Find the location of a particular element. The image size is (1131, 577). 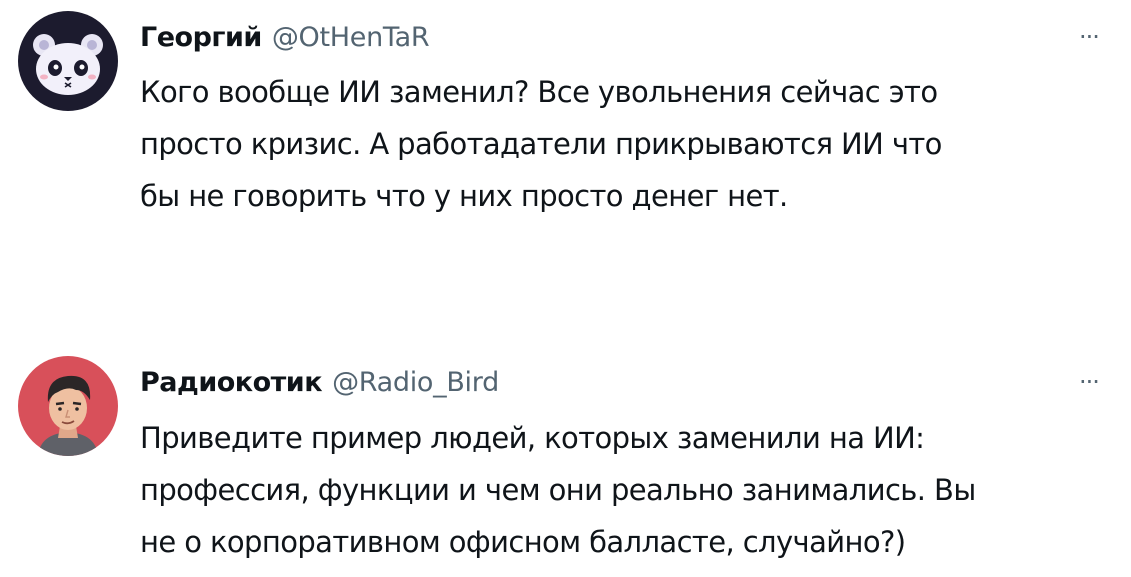

tweet-header: Радиокотик @Radio_Bird is located at coordinates (319, 382).